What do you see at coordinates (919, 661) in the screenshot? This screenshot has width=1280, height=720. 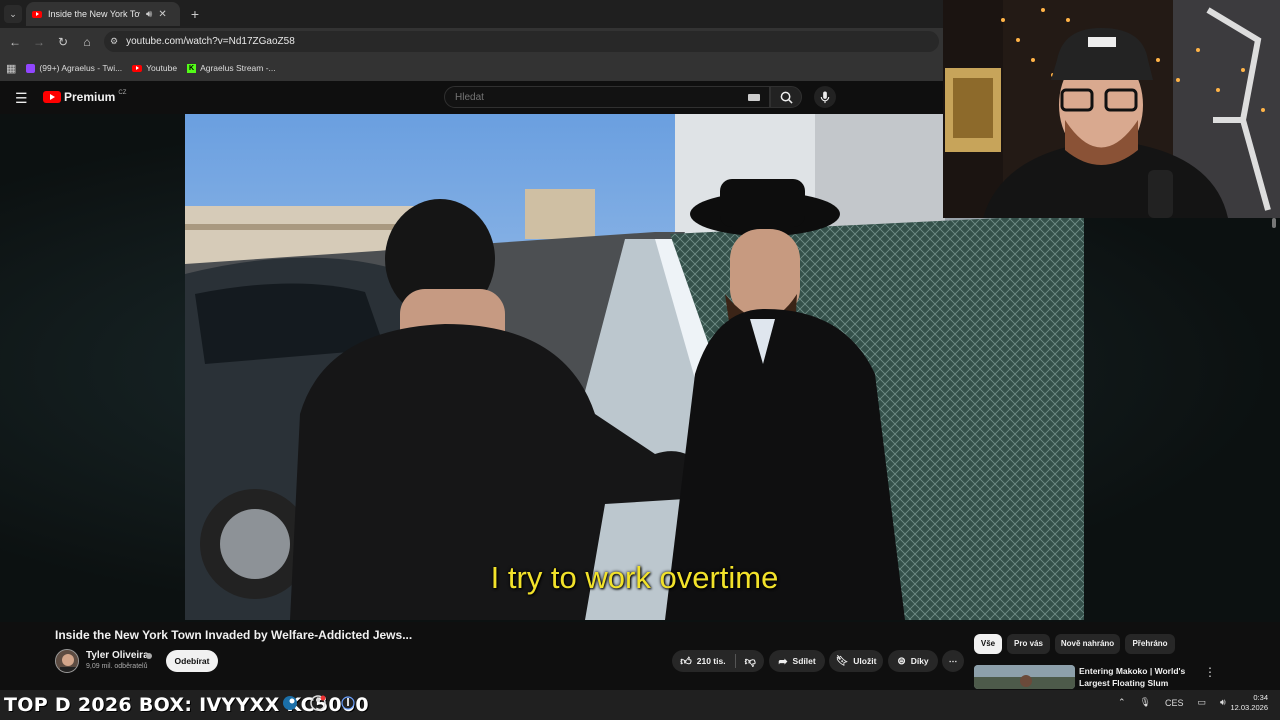 I see `thanks-label: Díky` at bounding box center [919, 661].